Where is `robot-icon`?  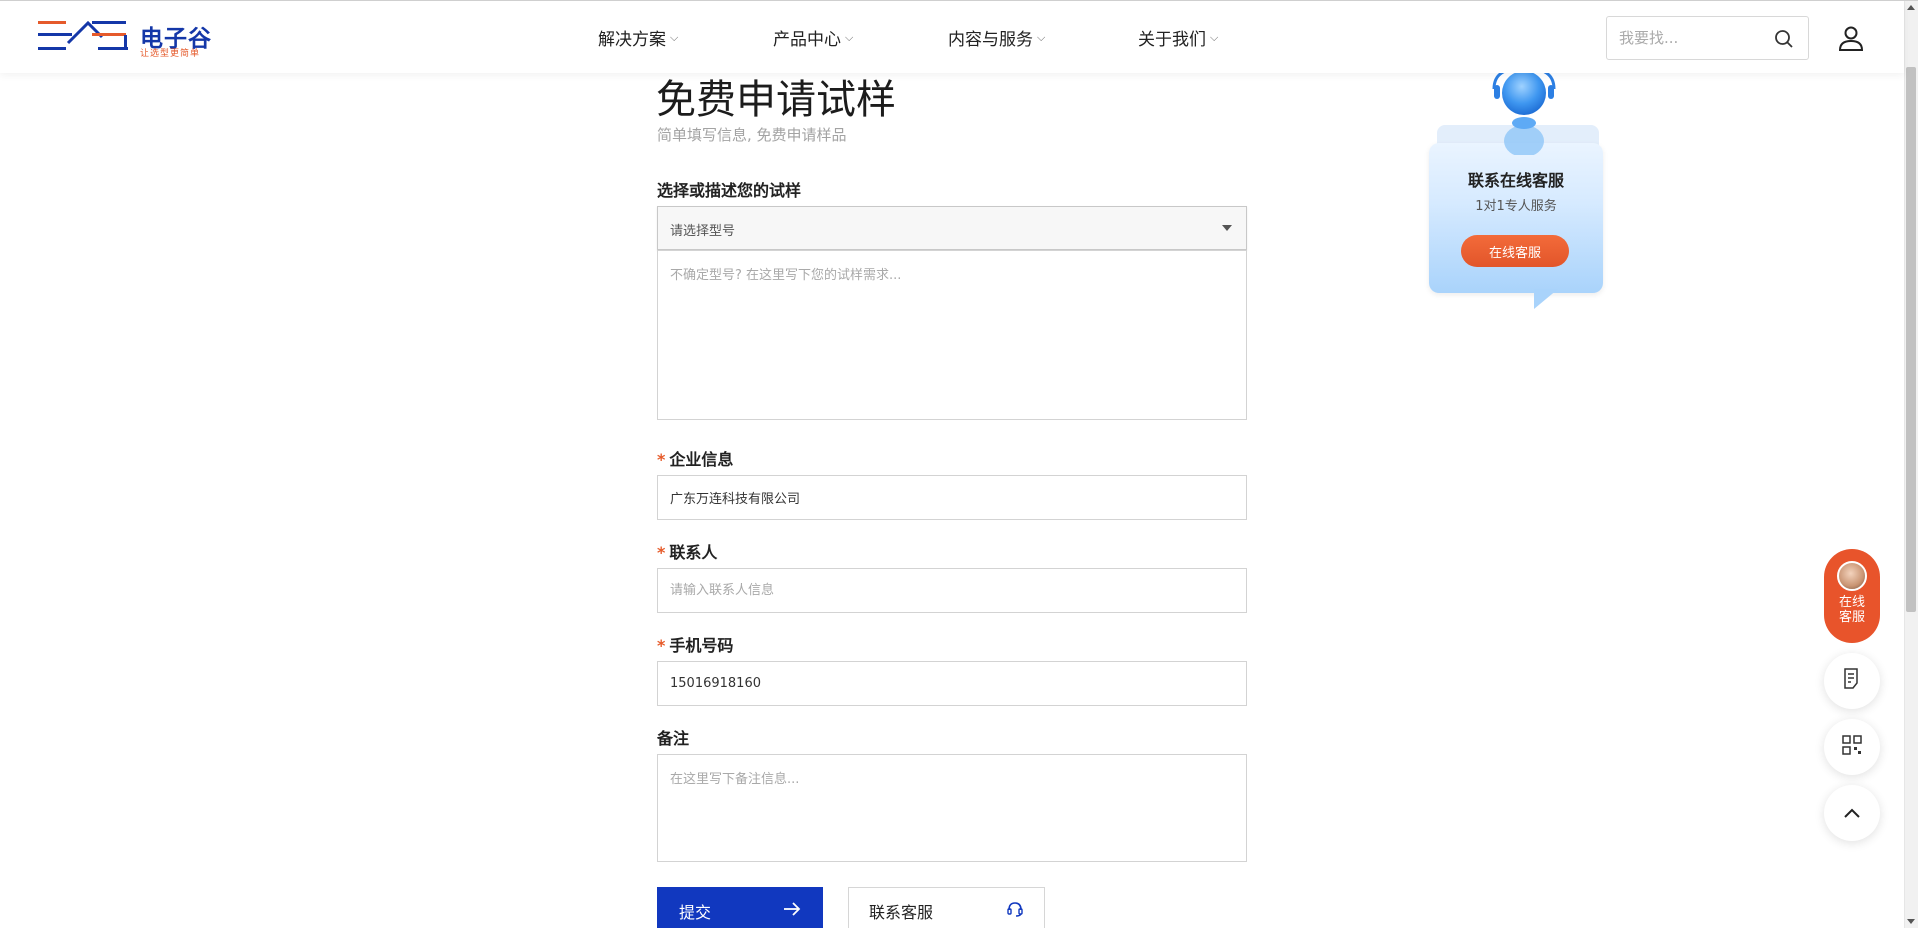
robot-icon is located at coordinates (1524, 112).